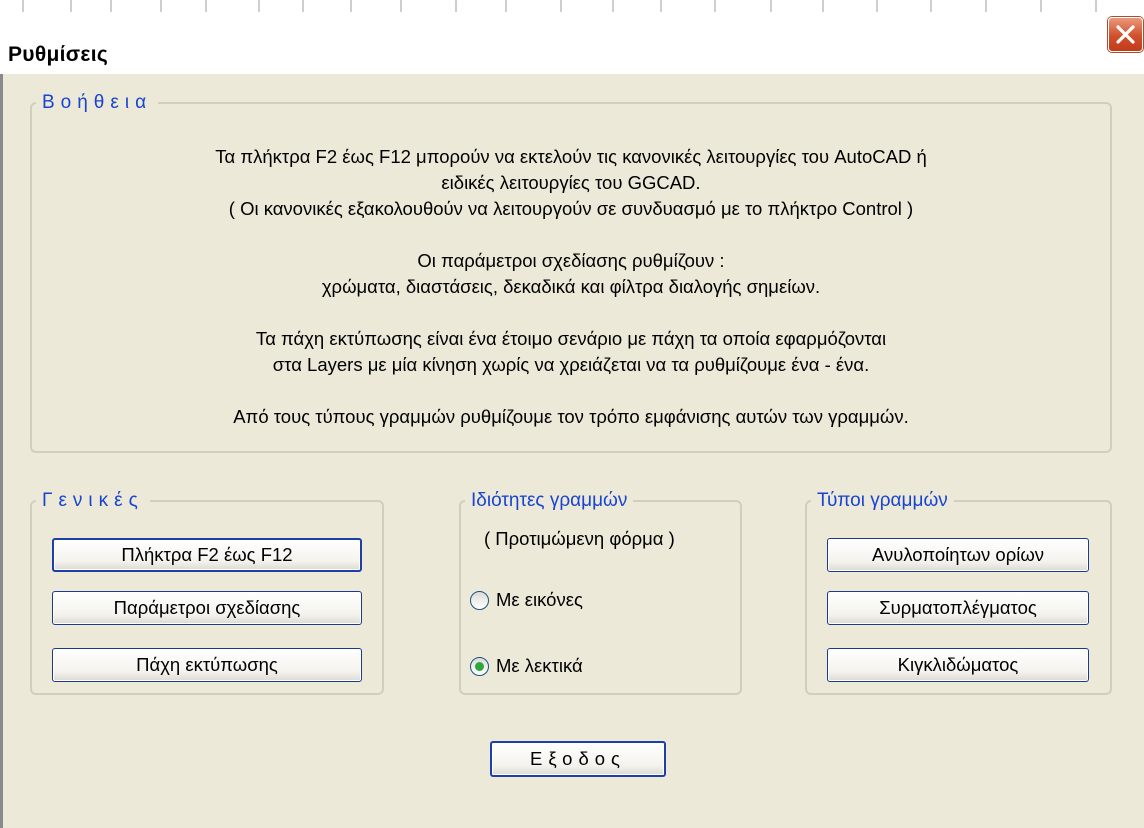 This screenshot has width=1144, height=828. Describe the element at coordinates (58, 54) in the screenshot. I see `window-title: Ρυθμίσεις` at that location.